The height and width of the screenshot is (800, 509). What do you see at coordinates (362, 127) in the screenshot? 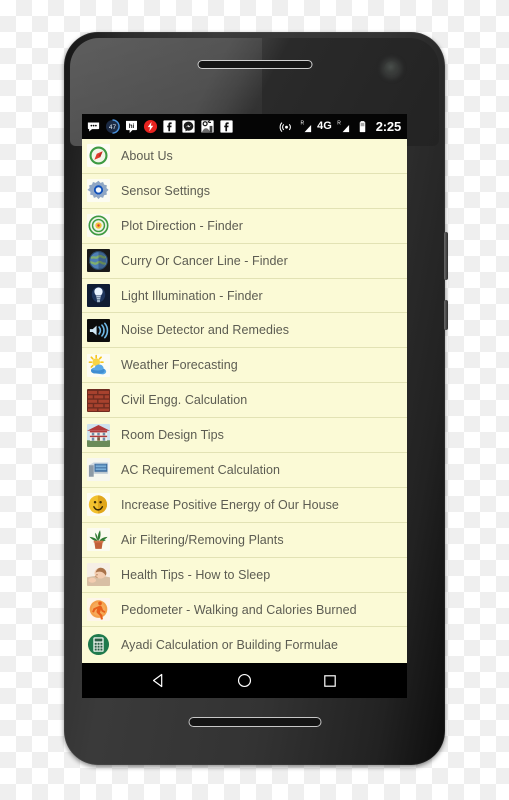
I see `battery-icon` at bounding box center [362, 127].